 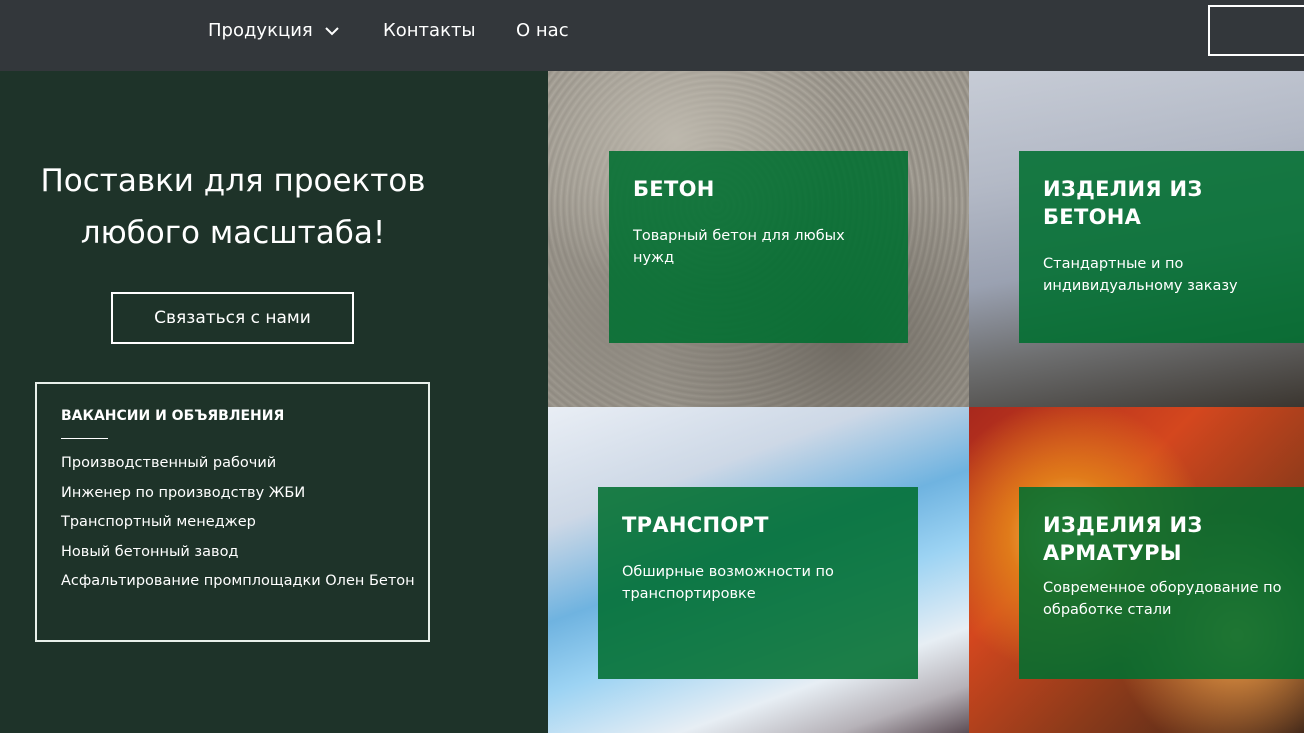 What do you see at coordinates (542, 30) in the screenshot?
I see `nav-item-about: О нас` at bounding box center [542, 30].